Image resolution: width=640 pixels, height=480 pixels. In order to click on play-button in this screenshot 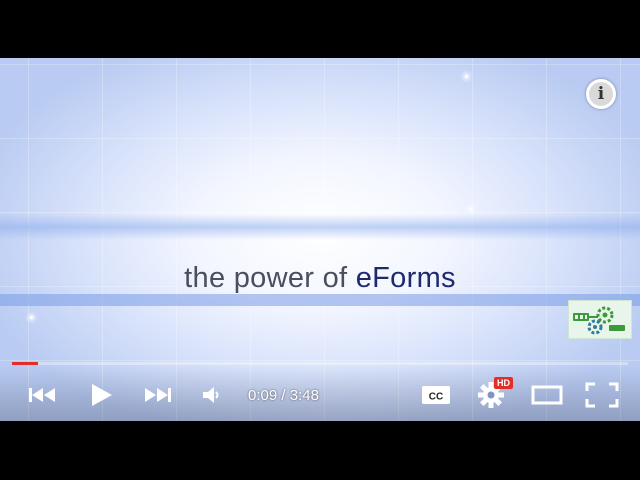, I will do `click(101, 395)`.